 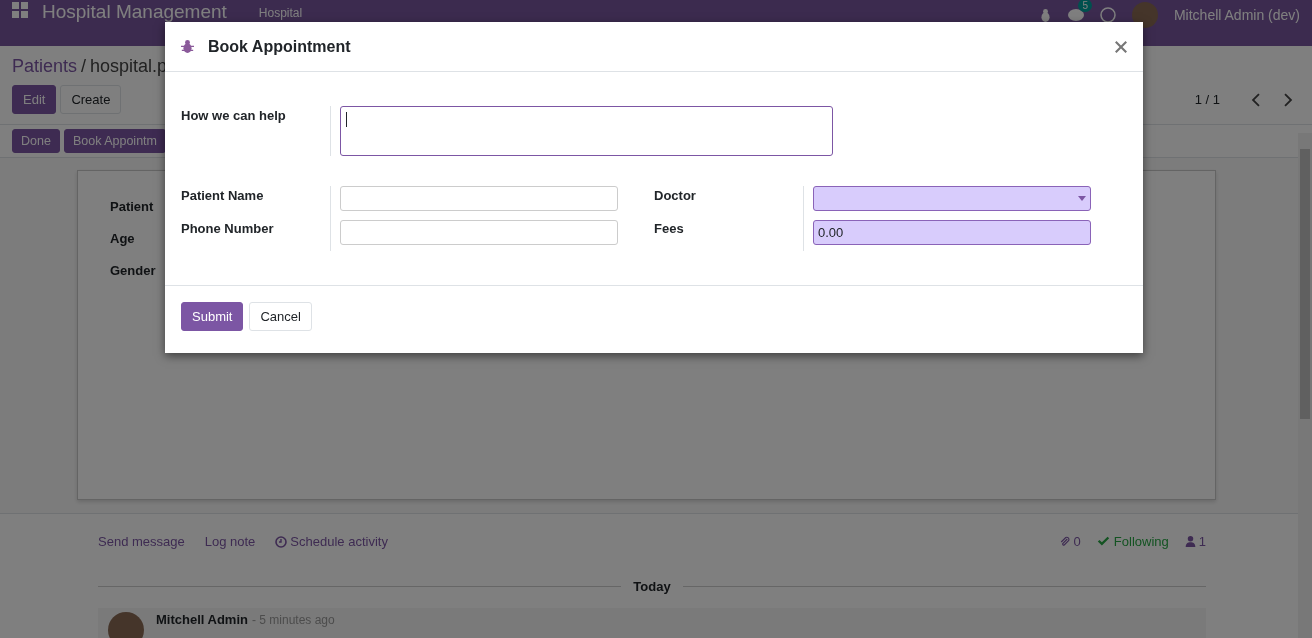 I want to click on text-area, so click(x=586, y=131).